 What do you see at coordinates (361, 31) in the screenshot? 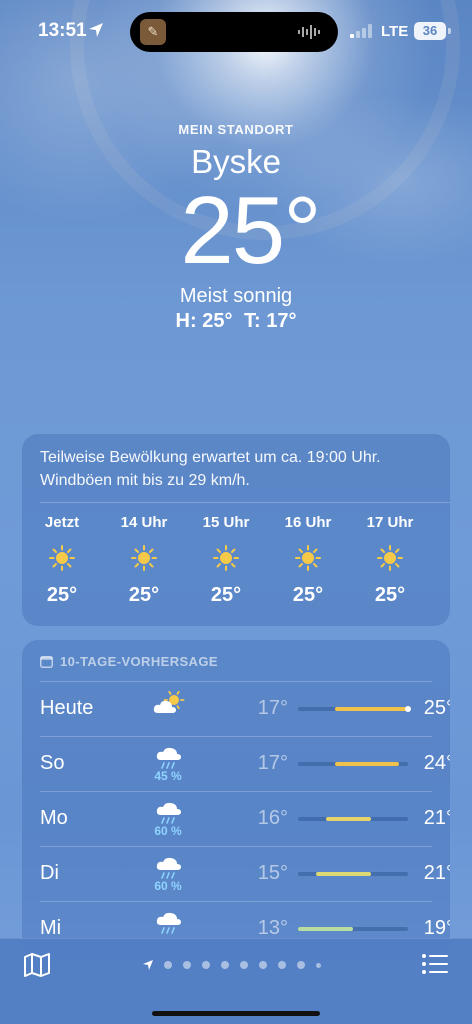
I see `signal-icon` at bounding box center [361, 31].